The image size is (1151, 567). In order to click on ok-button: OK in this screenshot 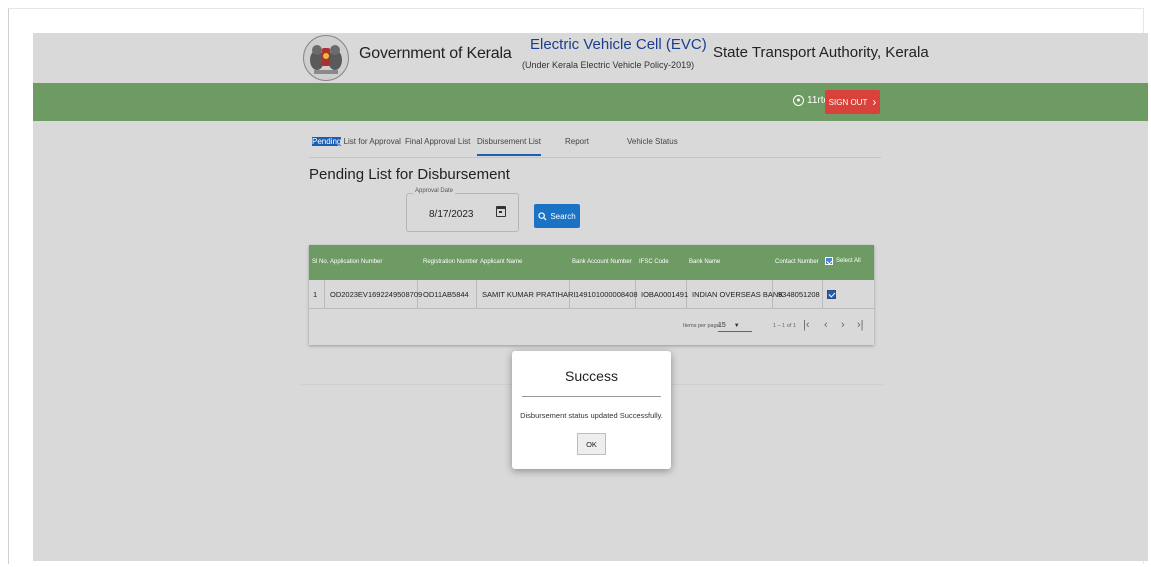, I will do `click(591, 444)`.